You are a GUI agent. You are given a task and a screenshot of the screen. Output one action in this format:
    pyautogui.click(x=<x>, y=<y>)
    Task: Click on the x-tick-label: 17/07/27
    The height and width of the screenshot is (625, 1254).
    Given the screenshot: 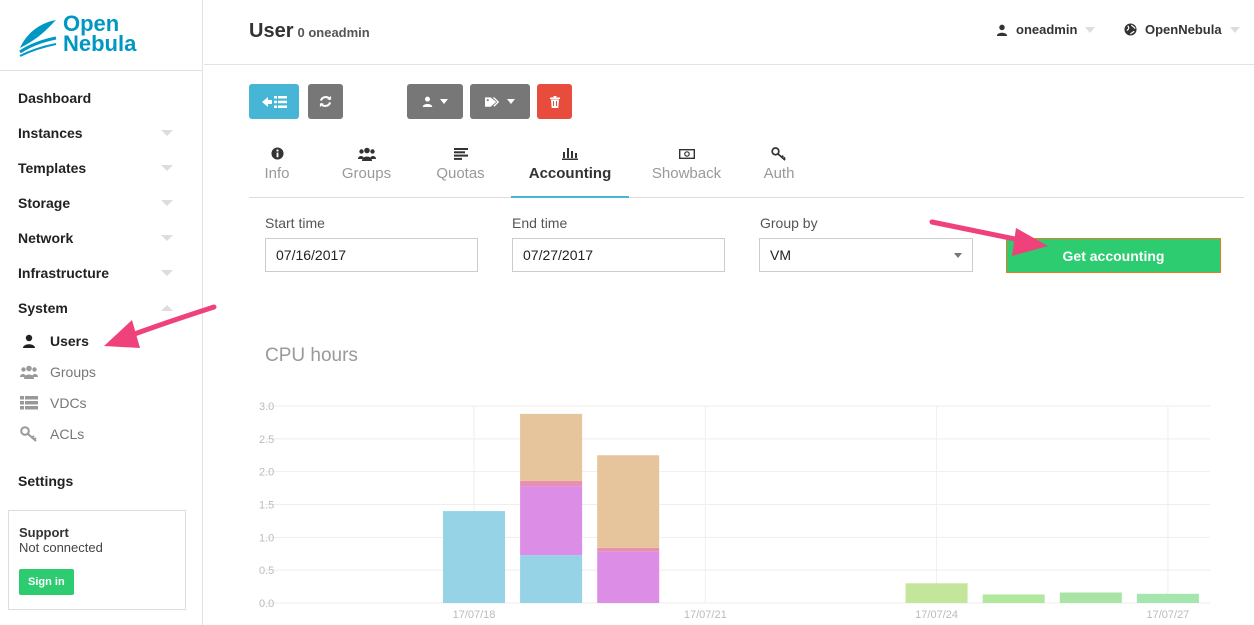 What is the action you would take?
    pyautogui.click(x=1167, y=615)
    